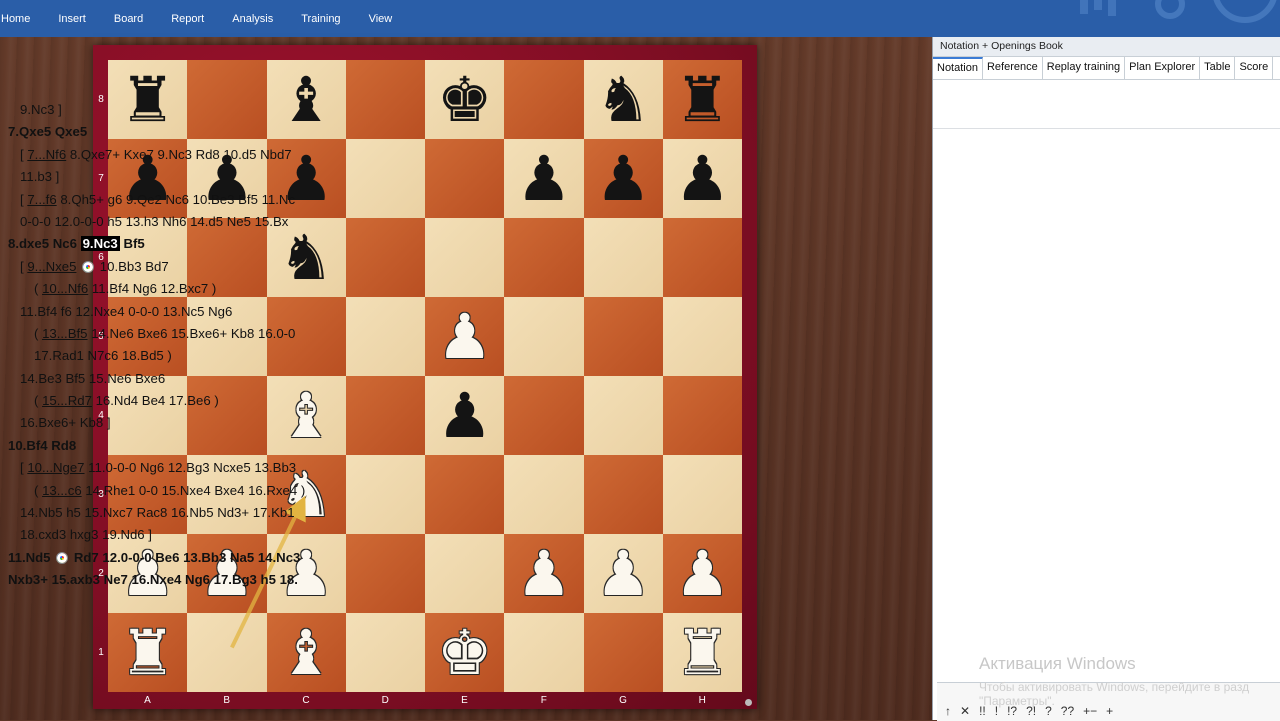 This screenshot has width=1280, height=721. What do you see at coordinates (465, 494) in the screenshot?
I see `square-e3` at bounding box center [465, 494].